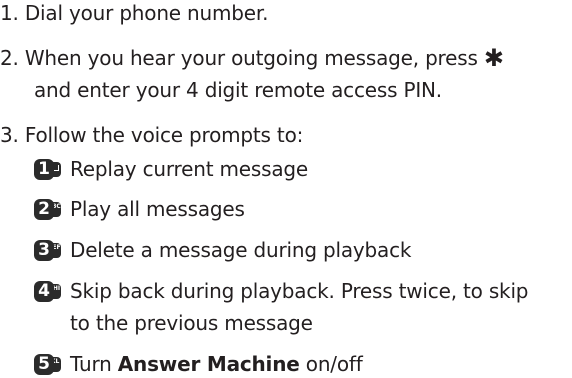 The image size is (572, 378). Describe the element at coordinates (334, 364) in the screenshot. I see `option-5-text-suffix: on/off` at that location.